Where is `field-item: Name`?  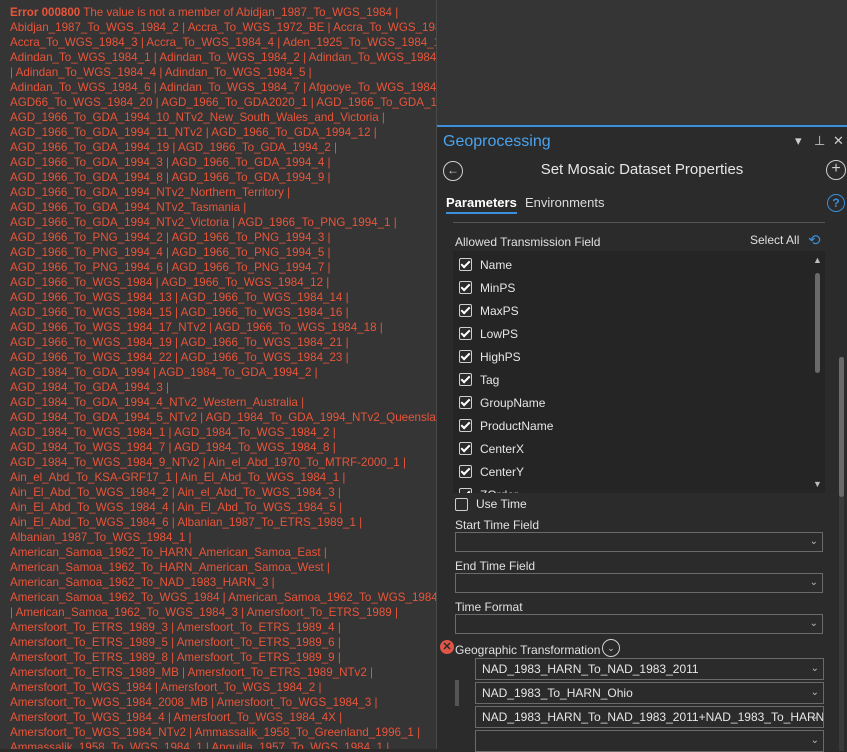 field-item: Name is located at coordinates (485, 264).